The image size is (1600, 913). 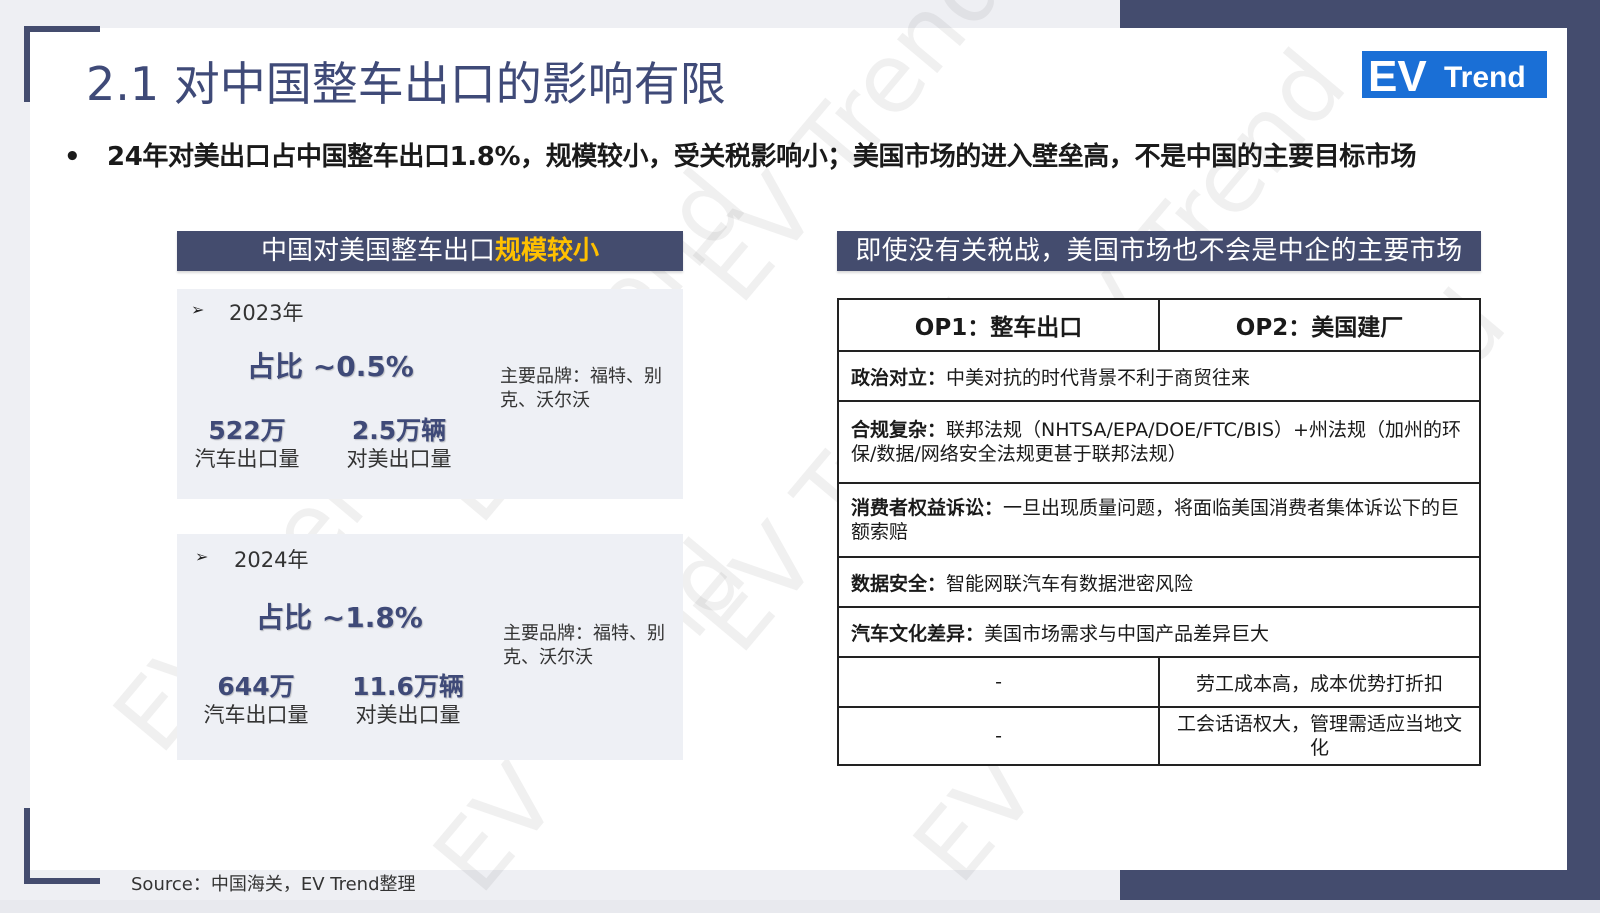 I want to click on table-row: 消费者权益诉讼：一旦出现质量问题，将面临美国消费者集体诉讼下的巨额索赔, so click(x=1159, y=520).